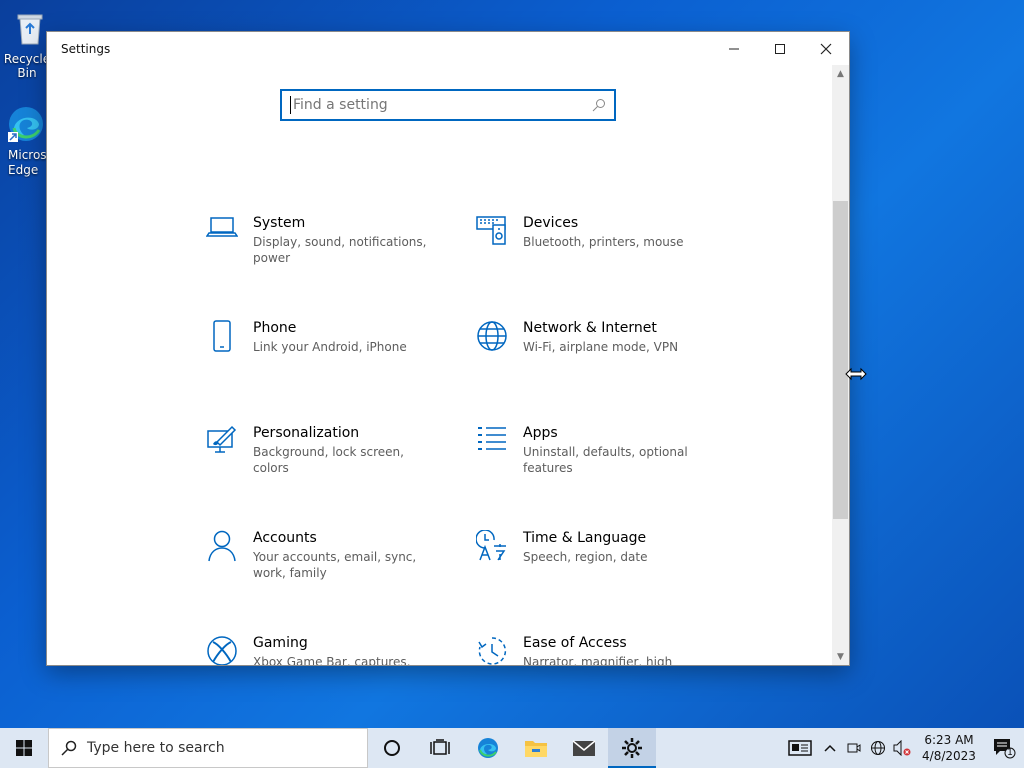  Describe the element at coordinates (856, 375) in the screenshot. I see `resize-cursor-icon` at that location.